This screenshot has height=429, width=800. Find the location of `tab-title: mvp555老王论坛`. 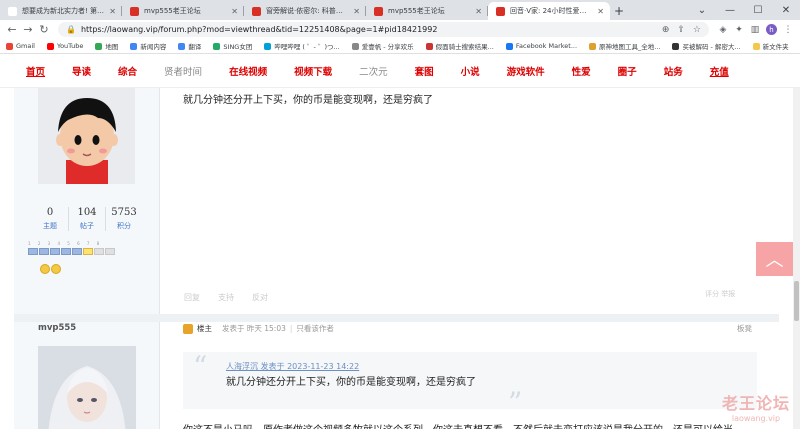

tab-title: mvp555老王论坛 is located at coordinates (416, 11).